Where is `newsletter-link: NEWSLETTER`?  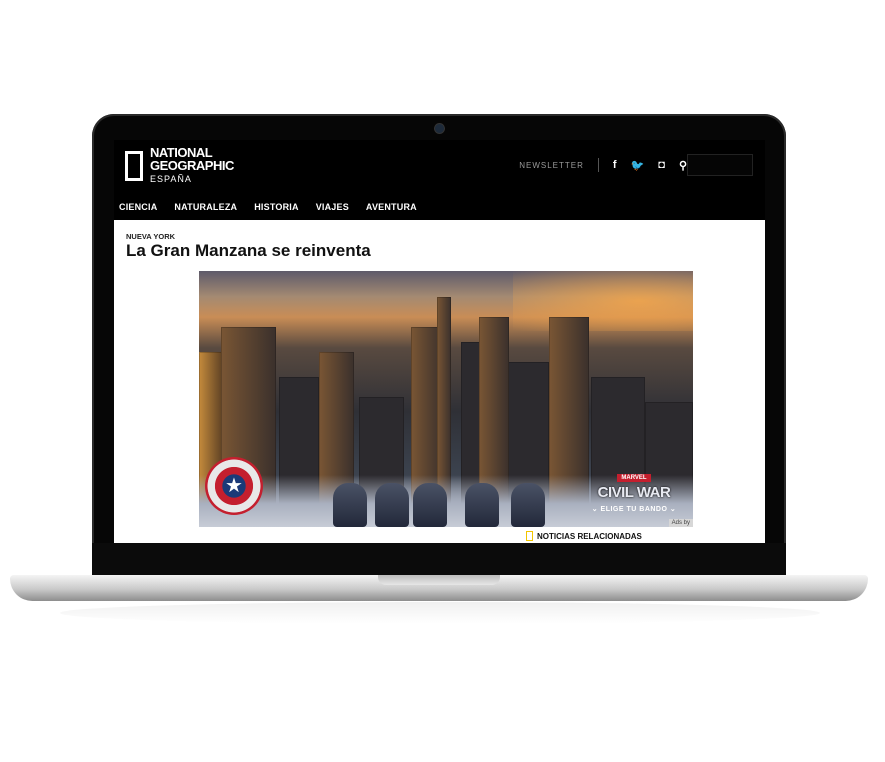 newsletter-link: NEWSLETTER is located at coordinates (551, 165).